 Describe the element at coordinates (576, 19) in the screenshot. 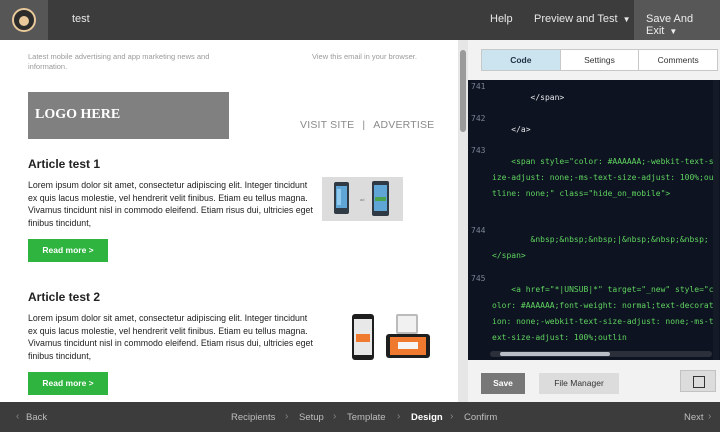

I see `preview-label: Preview and Test` at that location.